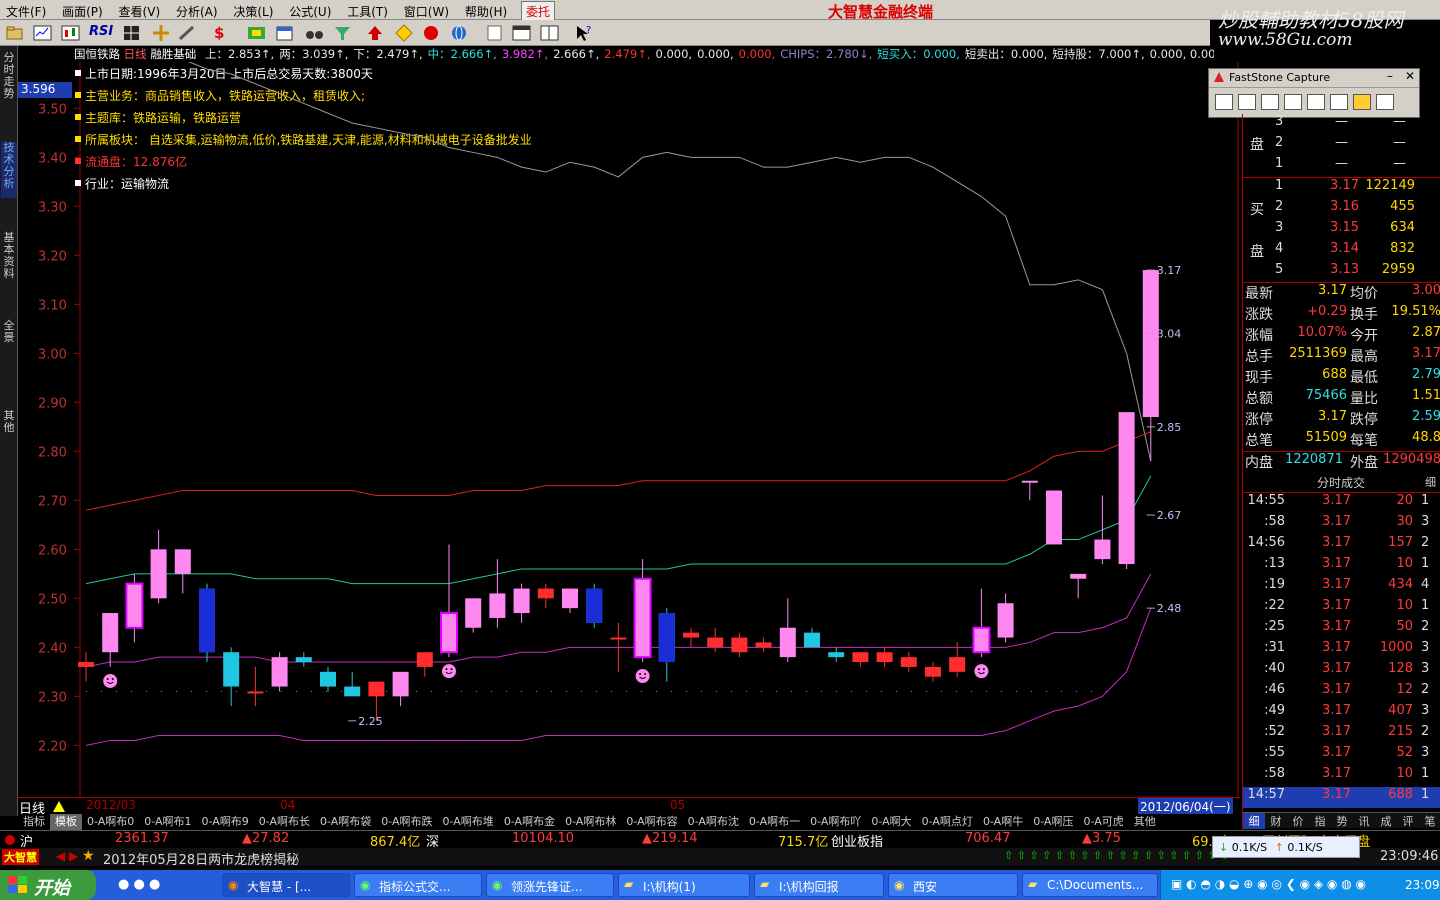 The width and height of the screenshot is (1440, 900). What do you see at coordinates (1362, 102) in the screenshot?
I see `settings-icon` at bounding box center [1362, 102].